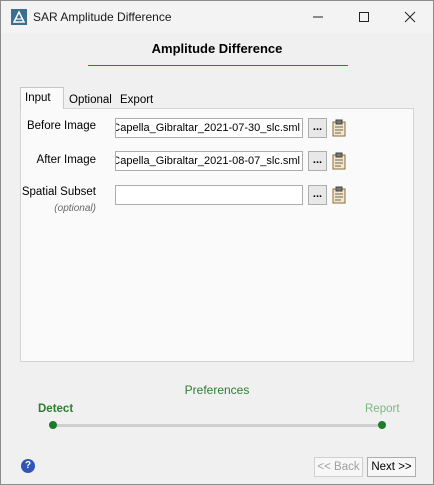 This screenshot has width=434, height=485. I want to click on back-button: << Back, so click(338, 467).